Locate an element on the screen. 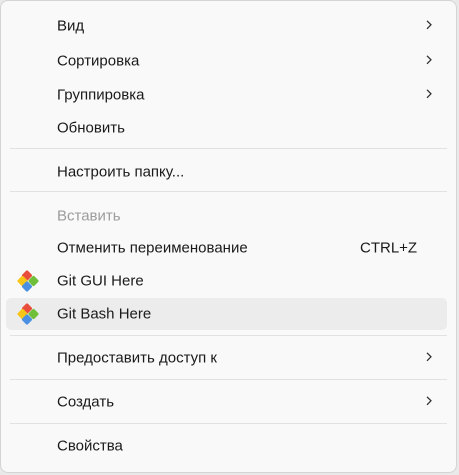  menu-item-properties: Свойства is located at coordinates (226, 446).